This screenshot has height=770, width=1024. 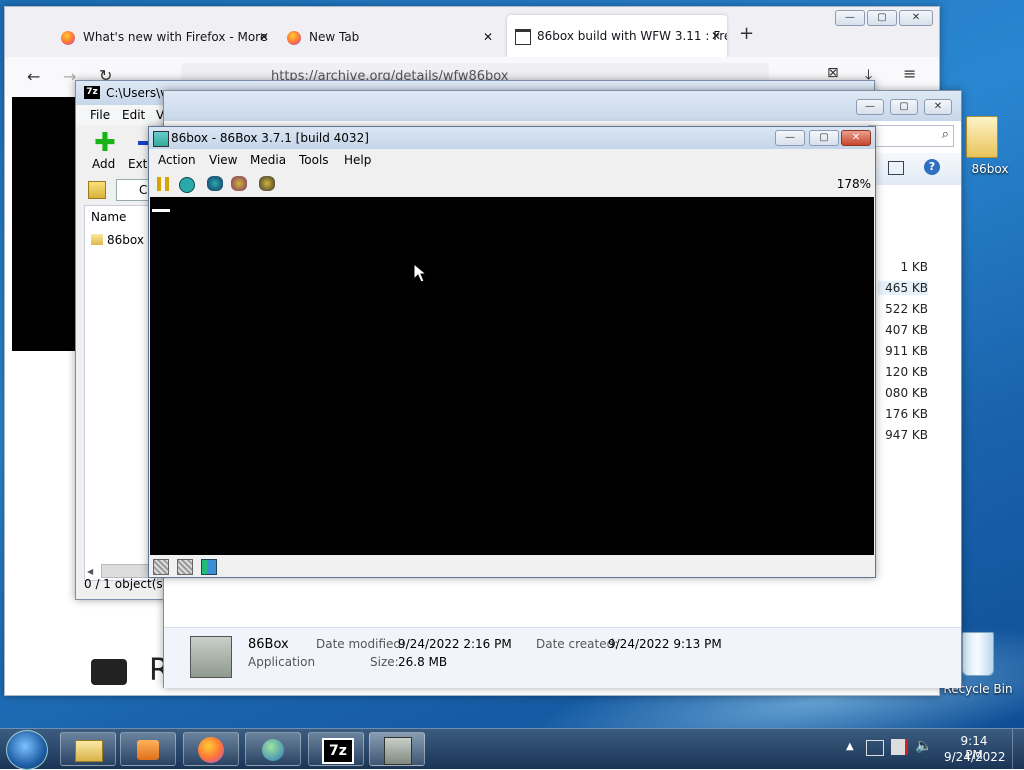 What do you see at coordinates (125, 240) in the screenshot?
I see `item-name: 86box` at bounding box center [125, 240].